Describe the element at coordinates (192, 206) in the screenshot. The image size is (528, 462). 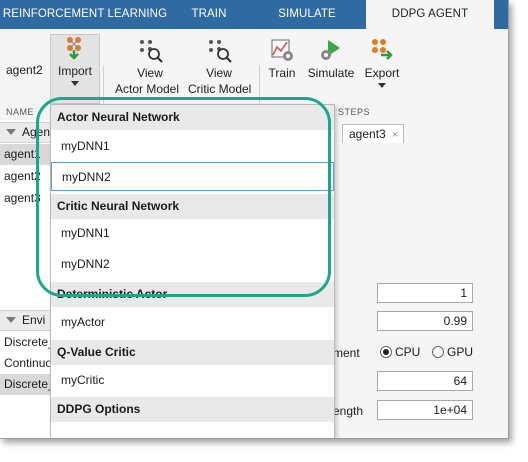
I see `menu-section-critic-neural-network: Critic Neural Network` at that location.